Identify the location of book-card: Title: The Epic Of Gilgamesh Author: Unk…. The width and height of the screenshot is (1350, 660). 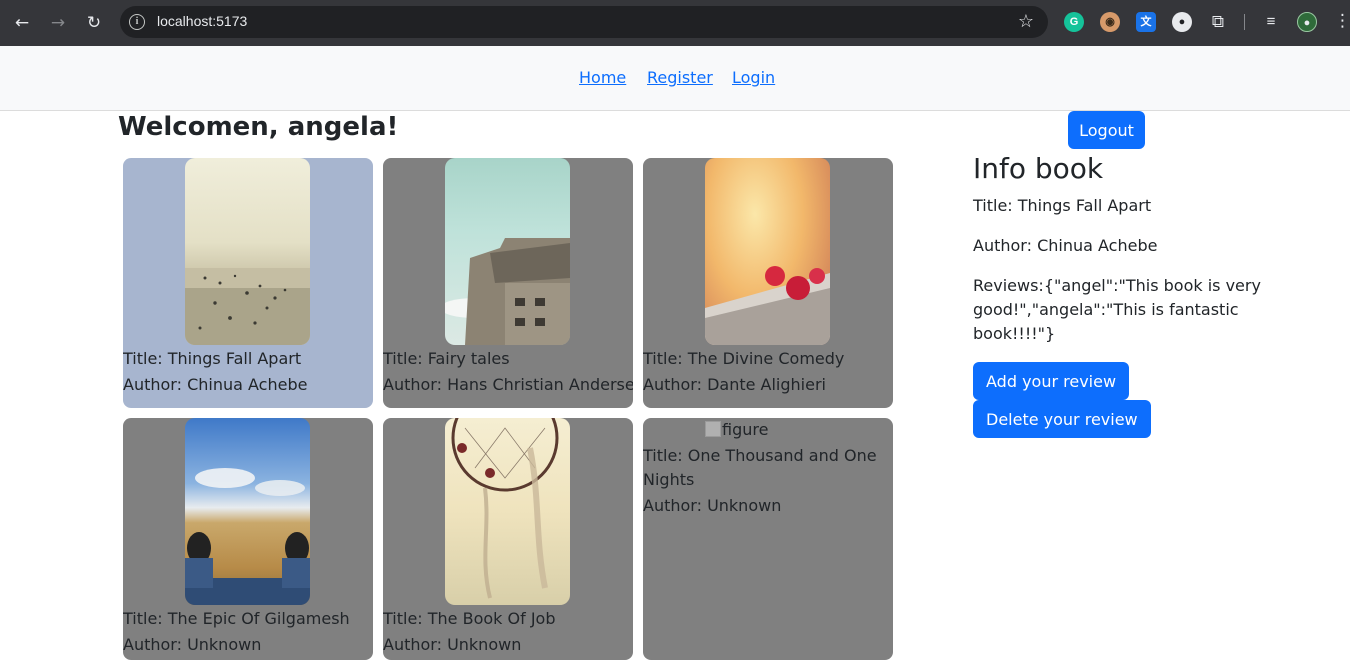
(248, 539).